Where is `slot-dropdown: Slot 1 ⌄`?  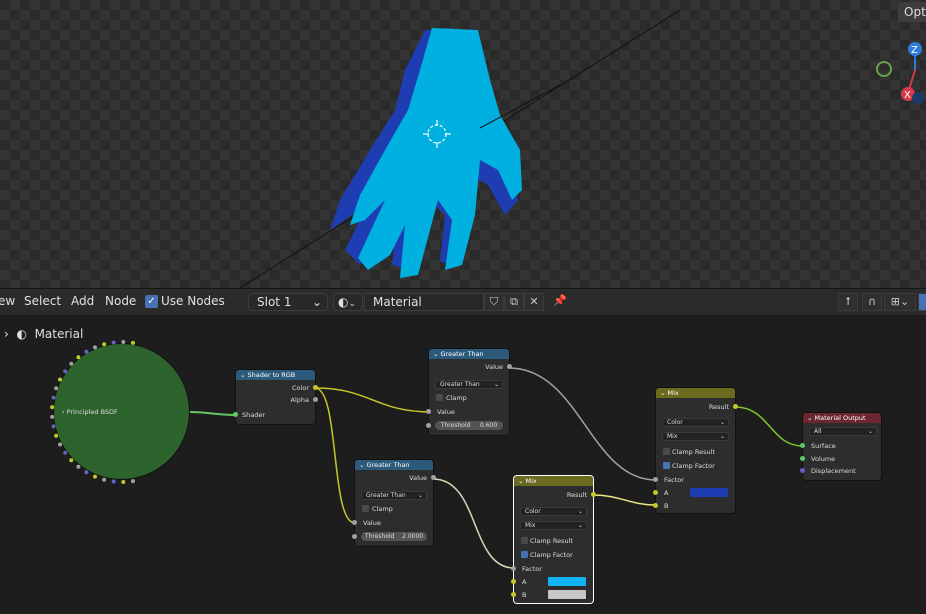 slot-dropdown: Slot 1 ⌄ is located at coordinates (288, 302).